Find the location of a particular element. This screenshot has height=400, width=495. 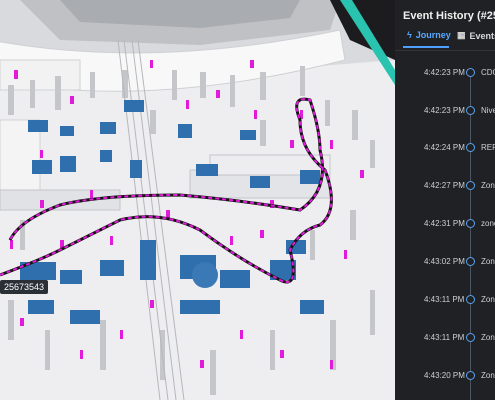

timeline-event: 4:43:02 PM Zone is located at coordinates (445, 265).